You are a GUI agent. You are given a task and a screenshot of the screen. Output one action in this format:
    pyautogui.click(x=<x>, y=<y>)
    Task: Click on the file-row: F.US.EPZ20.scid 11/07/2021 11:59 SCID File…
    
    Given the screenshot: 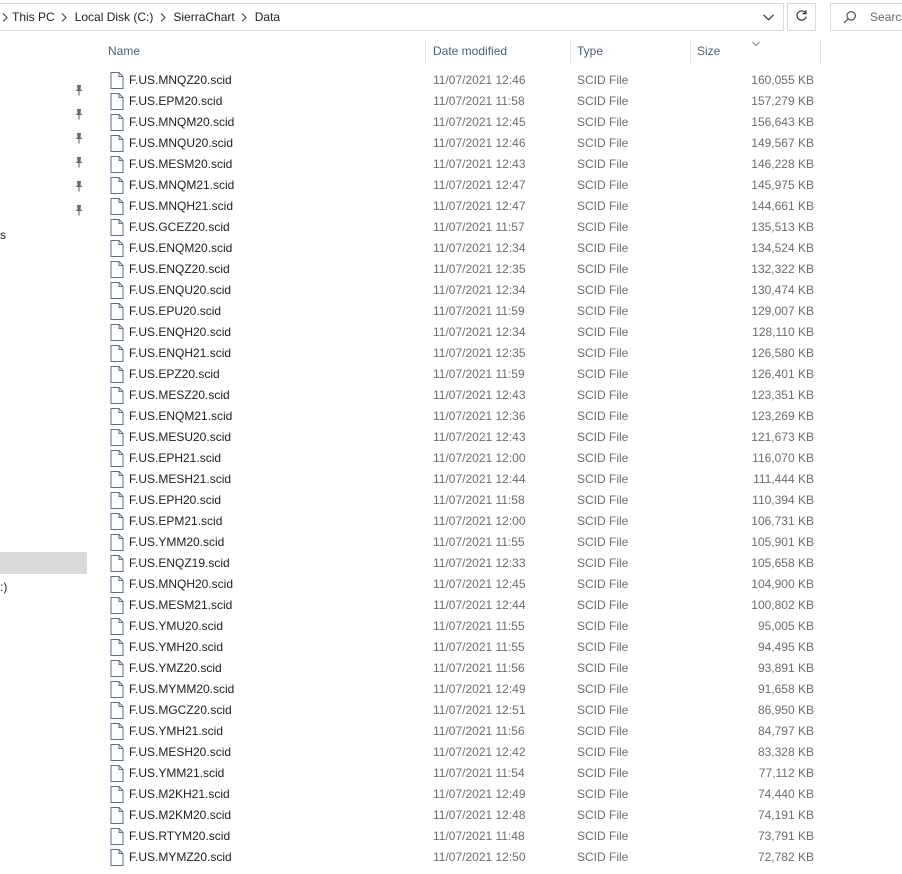 What is the action you would take?
    pyautogui.click(x=461, y=374)
    